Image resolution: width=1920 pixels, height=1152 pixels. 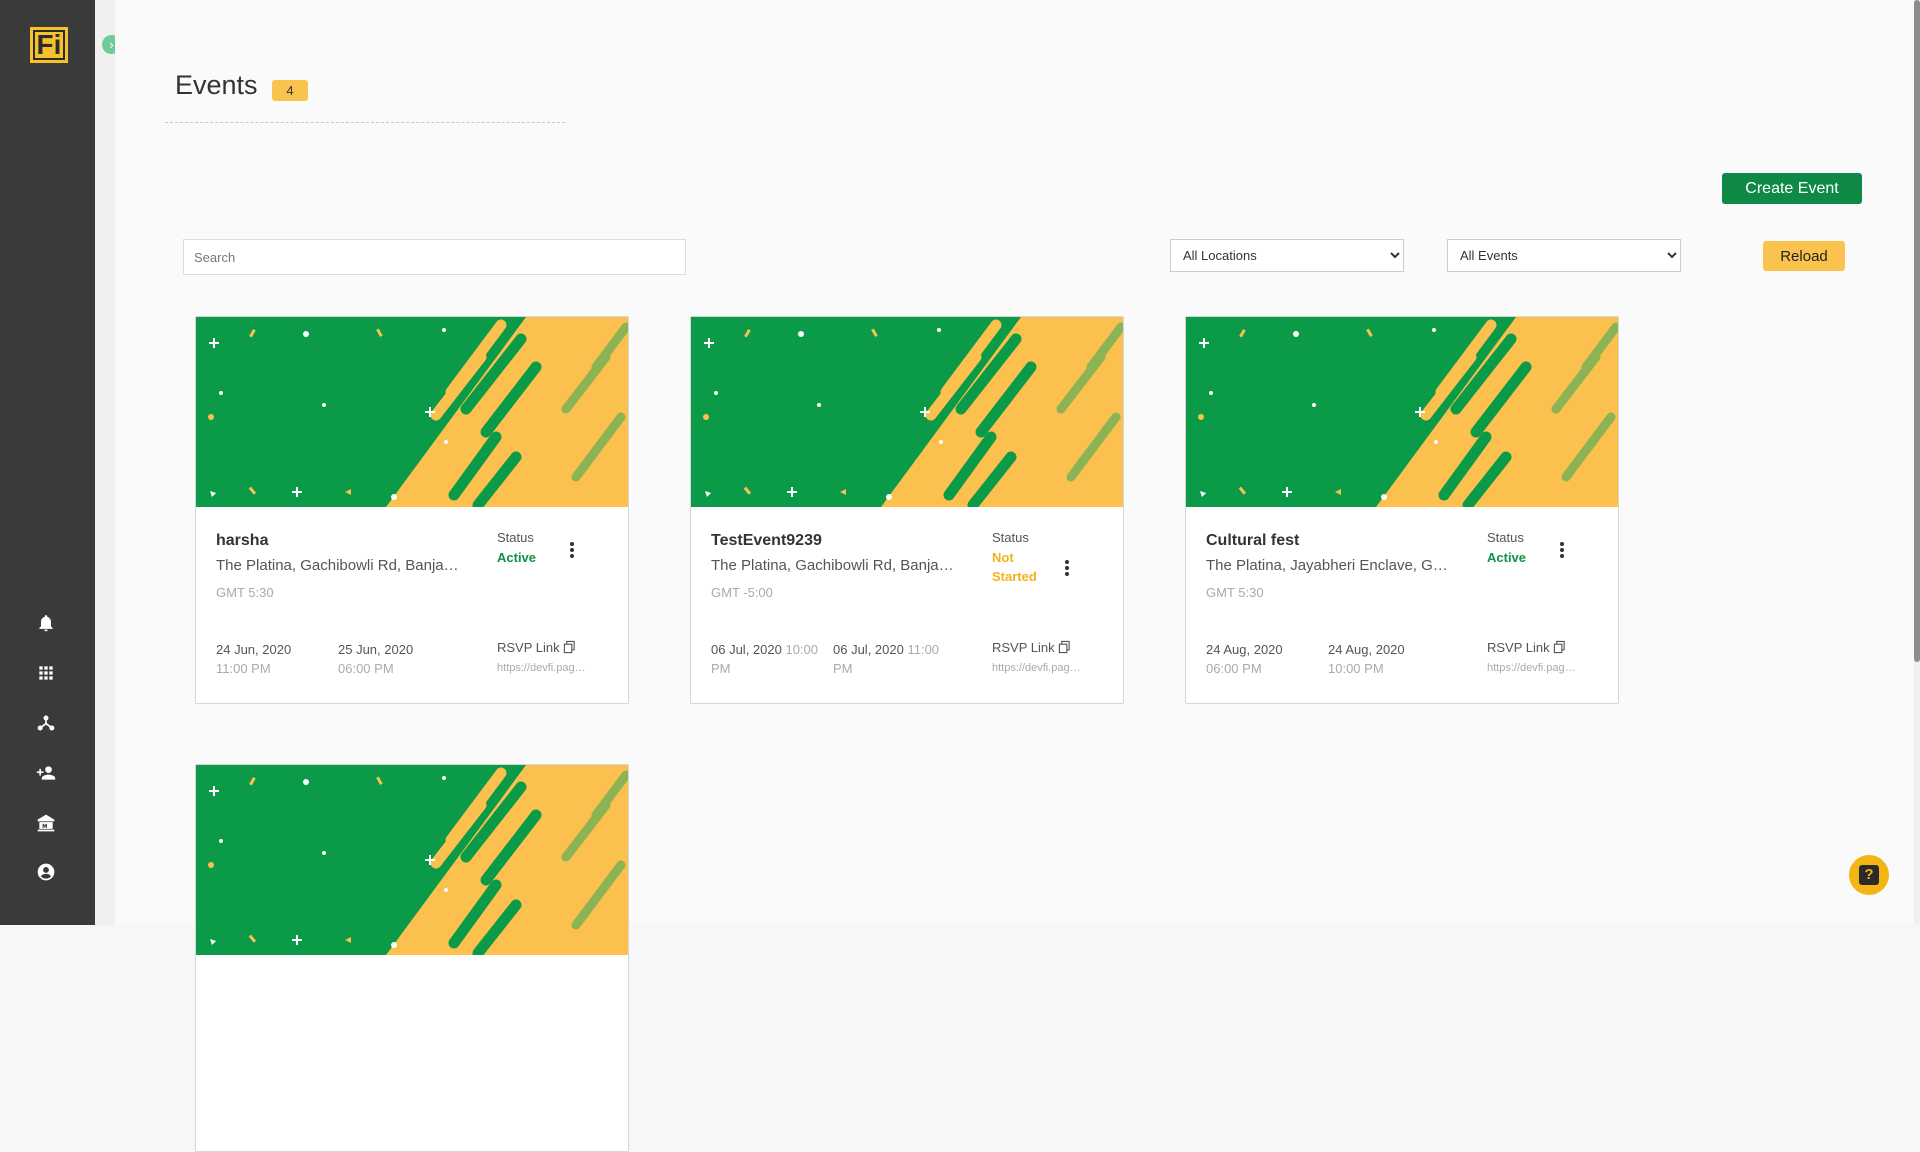 I want to click on vertical-scrollbar, so click(x=1917, y=462).